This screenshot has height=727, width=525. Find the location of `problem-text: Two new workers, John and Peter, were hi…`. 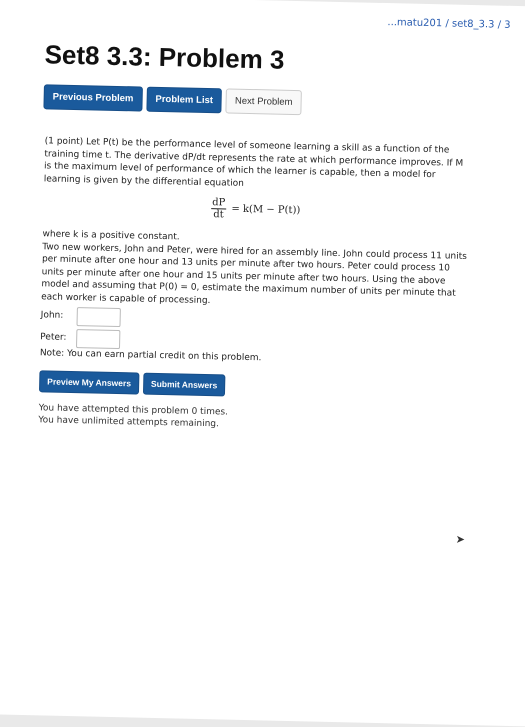

problem-text: Two new workers, John and Peter, were hi… is located at coordinates (254, 273).